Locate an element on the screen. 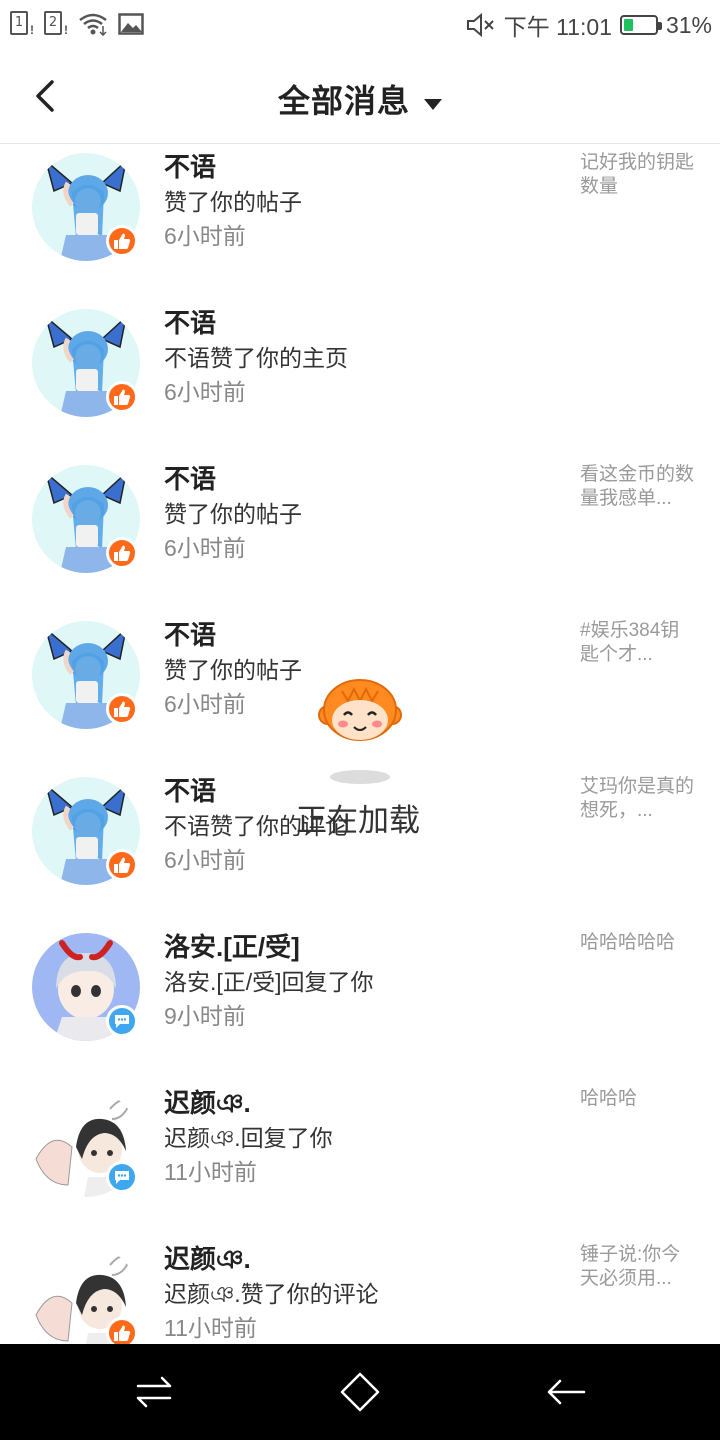  content-preview: 记好我的钥匙数量 is located at coordinates (639, 175).